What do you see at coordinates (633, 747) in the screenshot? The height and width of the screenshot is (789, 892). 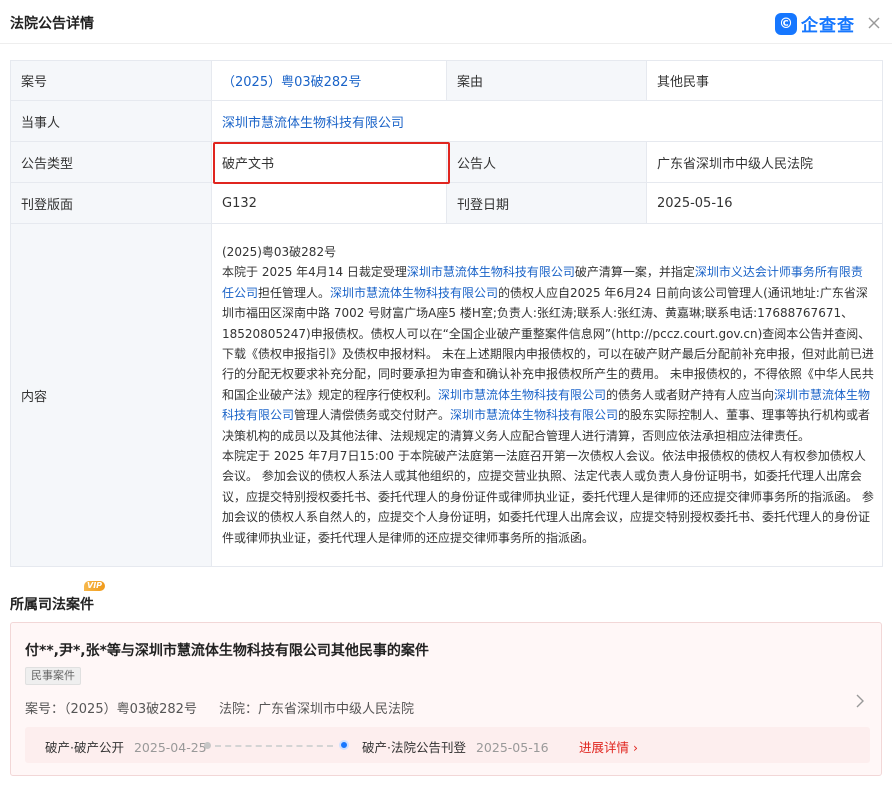 I see `chevron-right-icon: ›` at bounding box center [633, 747].